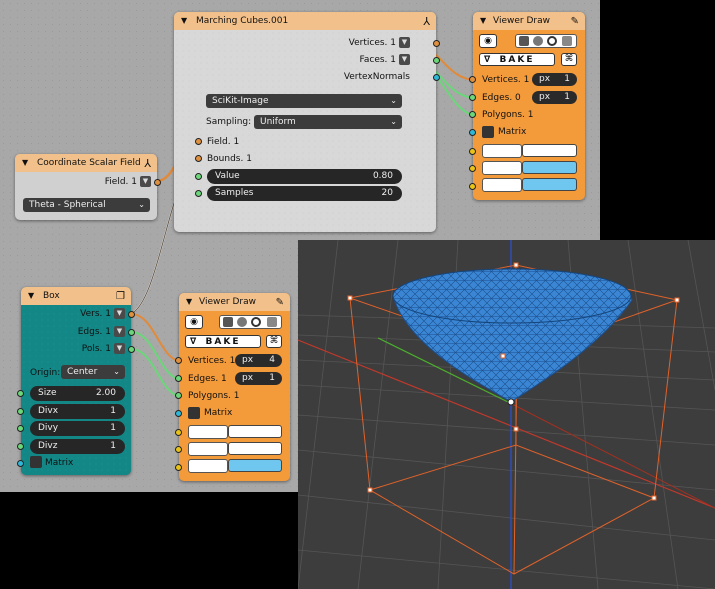 This screenshot has width=715, height=589. Describe the element at coordinates (426, 21) in the screenshot. I see `wrench-icon: ⅄` at that location.